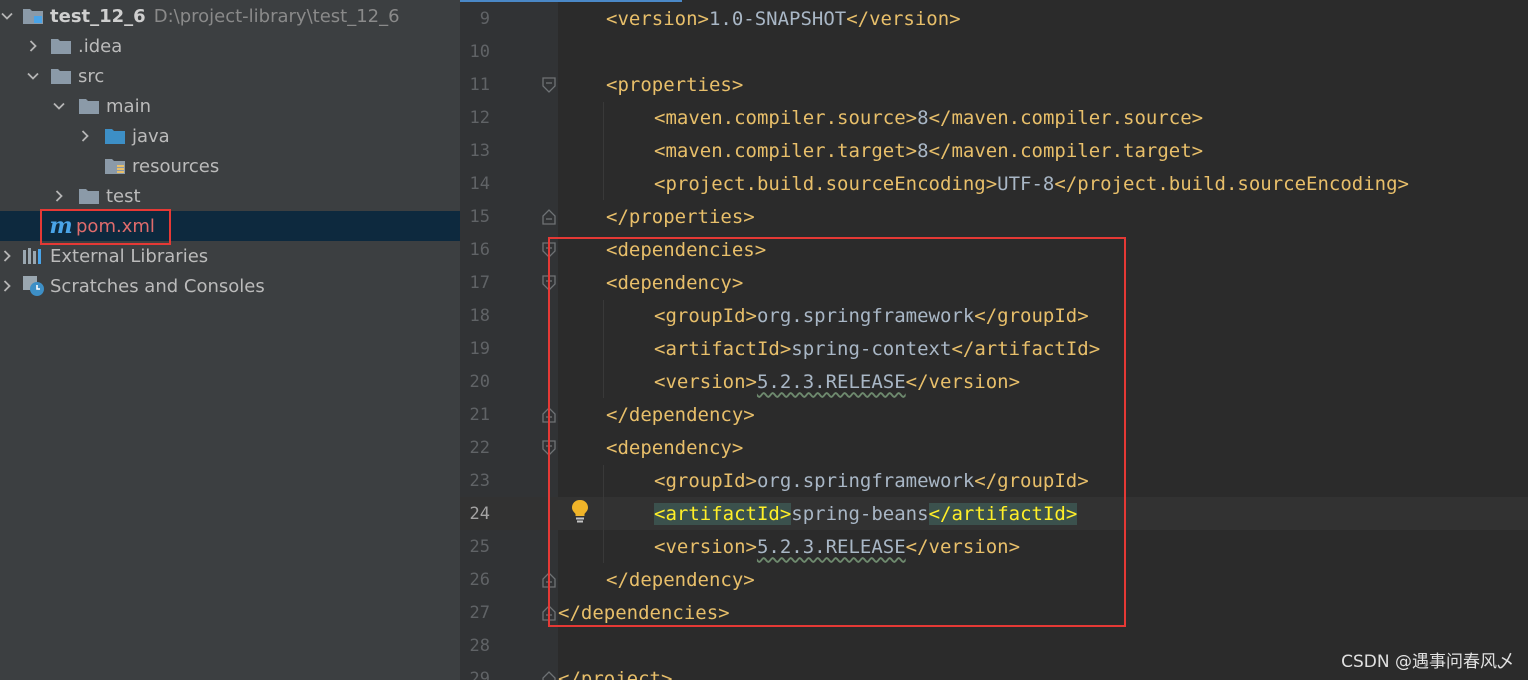 The width and height of the screenshot is (1528, 680). I want to click on scratches-icon, so click(35, 286).